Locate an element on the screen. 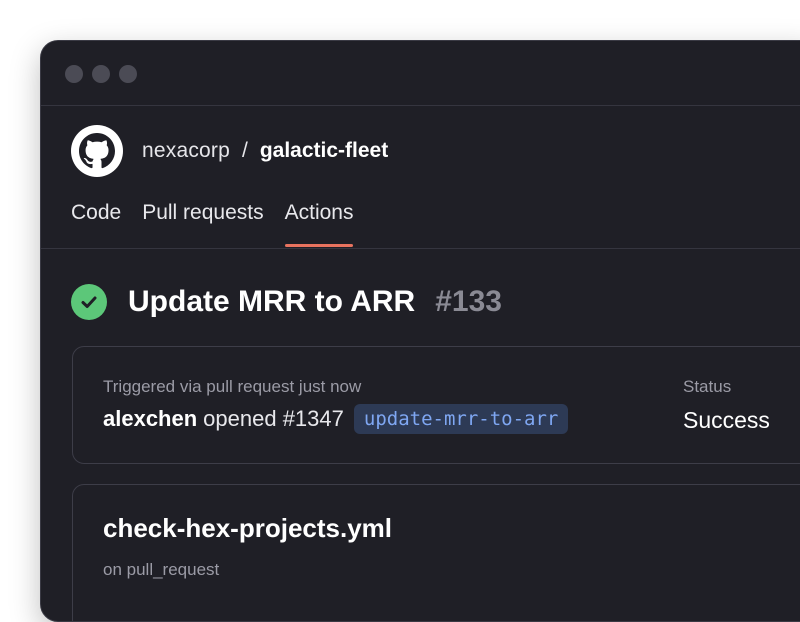  github-octocat-icon is located at coordinates (97, 151).